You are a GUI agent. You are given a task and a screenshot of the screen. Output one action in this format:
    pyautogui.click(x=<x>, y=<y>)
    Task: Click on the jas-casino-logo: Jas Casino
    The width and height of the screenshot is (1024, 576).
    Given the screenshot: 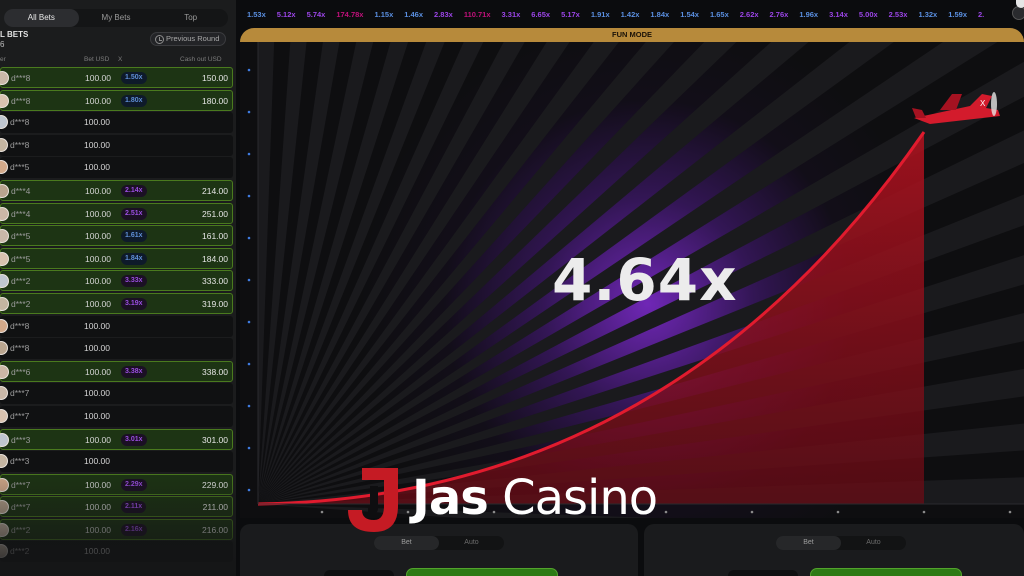 What is the action you would take?
    pyautogui.click(x=520, y=502)
    